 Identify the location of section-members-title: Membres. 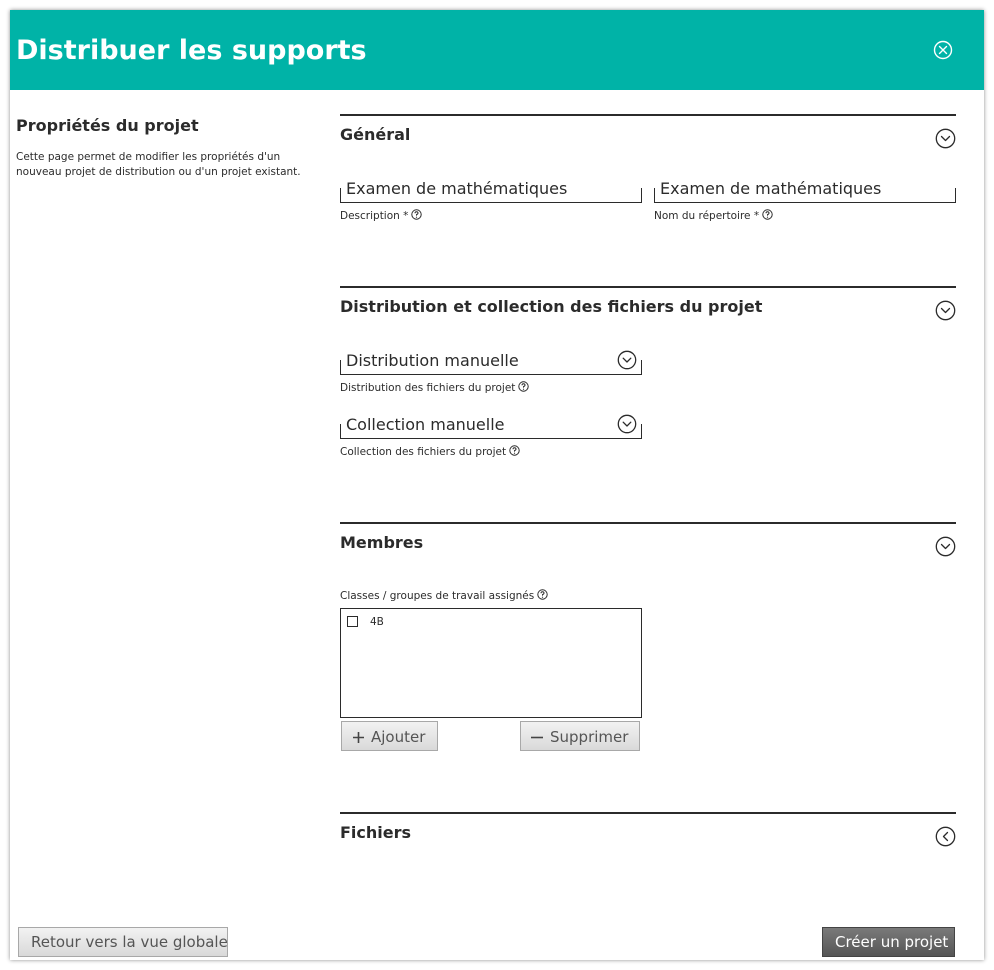
(382, 542).